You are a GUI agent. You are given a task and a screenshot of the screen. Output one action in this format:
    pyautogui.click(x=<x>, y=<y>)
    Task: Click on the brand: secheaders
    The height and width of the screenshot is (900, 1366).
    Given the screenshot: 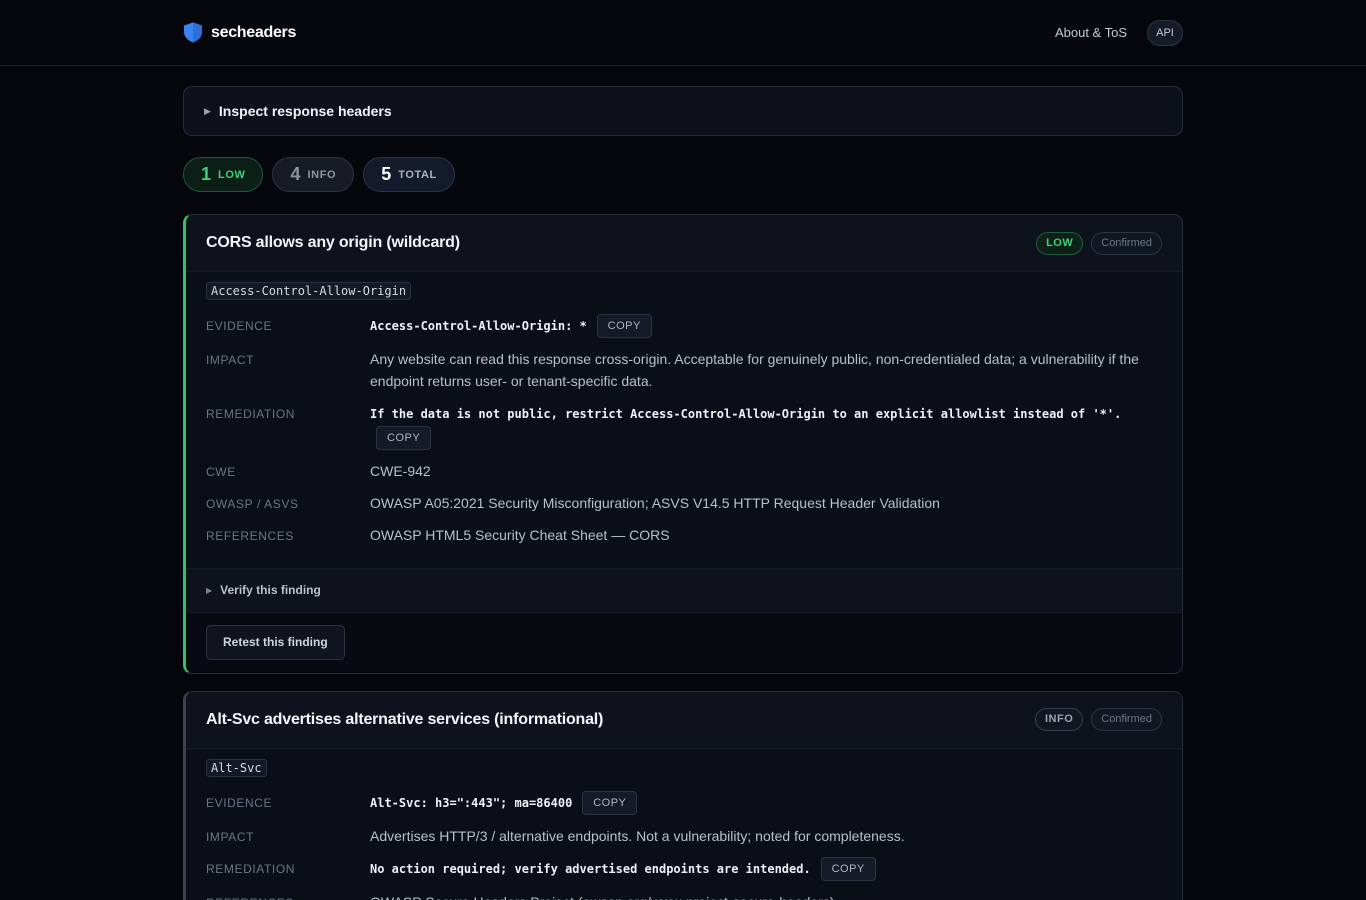 What is the action you would take?
    pyautogui.click(x=239, y=32)
    